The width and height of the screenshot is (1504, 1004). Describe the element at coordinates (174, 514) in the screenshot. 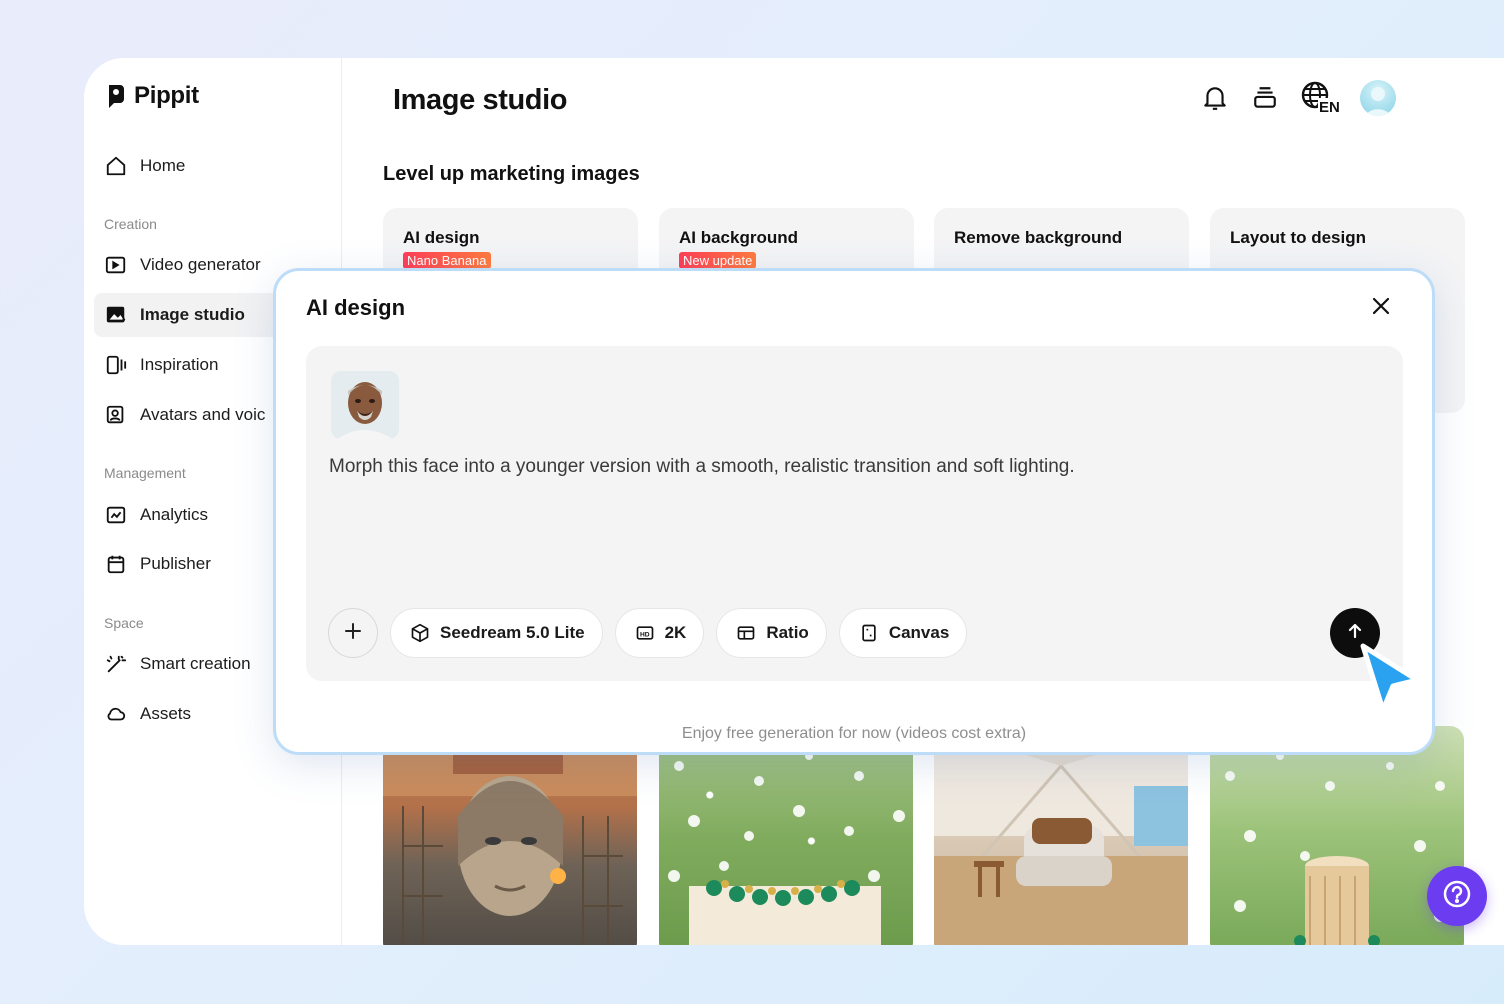

I see `sidebar-item-label: Analytics` at that location.